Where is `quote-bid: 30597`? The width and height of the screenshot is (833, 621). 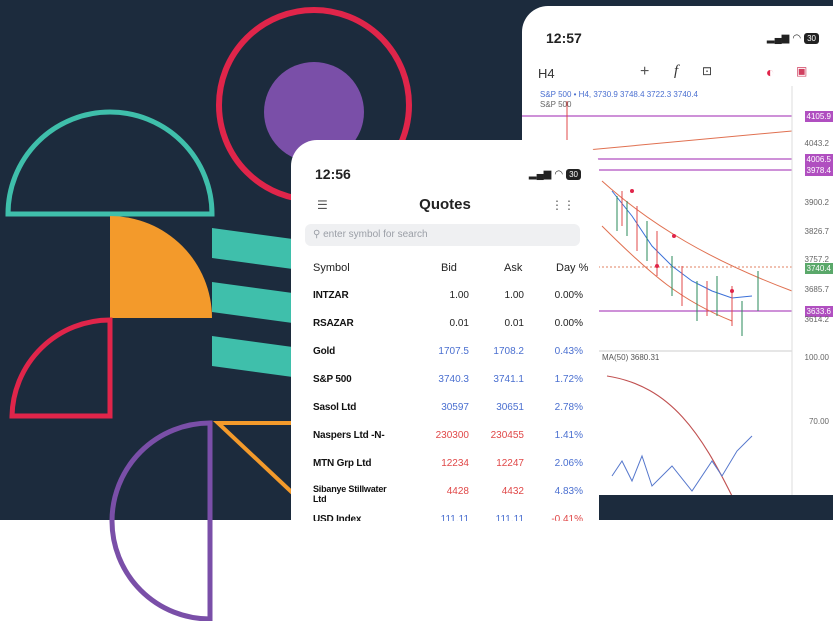
quote-bid: 30597 is located at coordinates (455, 407).